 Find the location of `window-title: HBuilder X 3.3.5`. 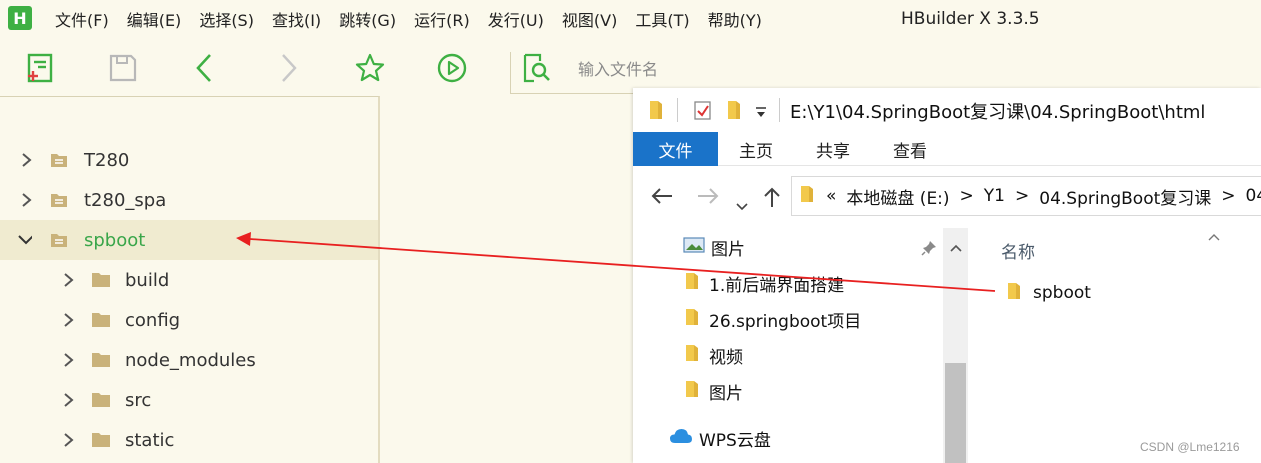

window-title: HBuilder X 3.3.5 is located at coordinates (970, 19).